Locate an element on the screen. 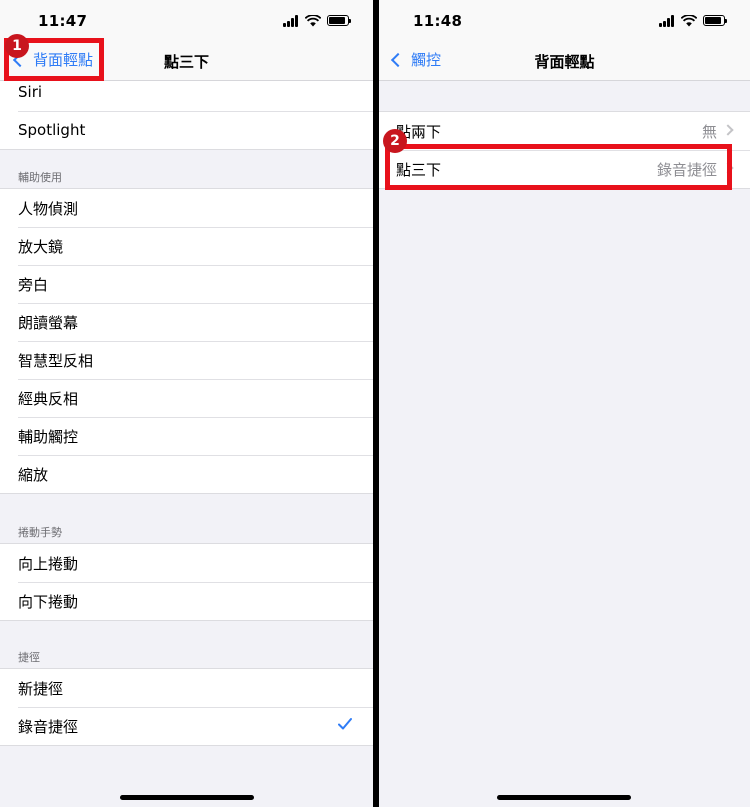  section-header-shortcuts: 捷徑 is located at coordinates (29, 657).